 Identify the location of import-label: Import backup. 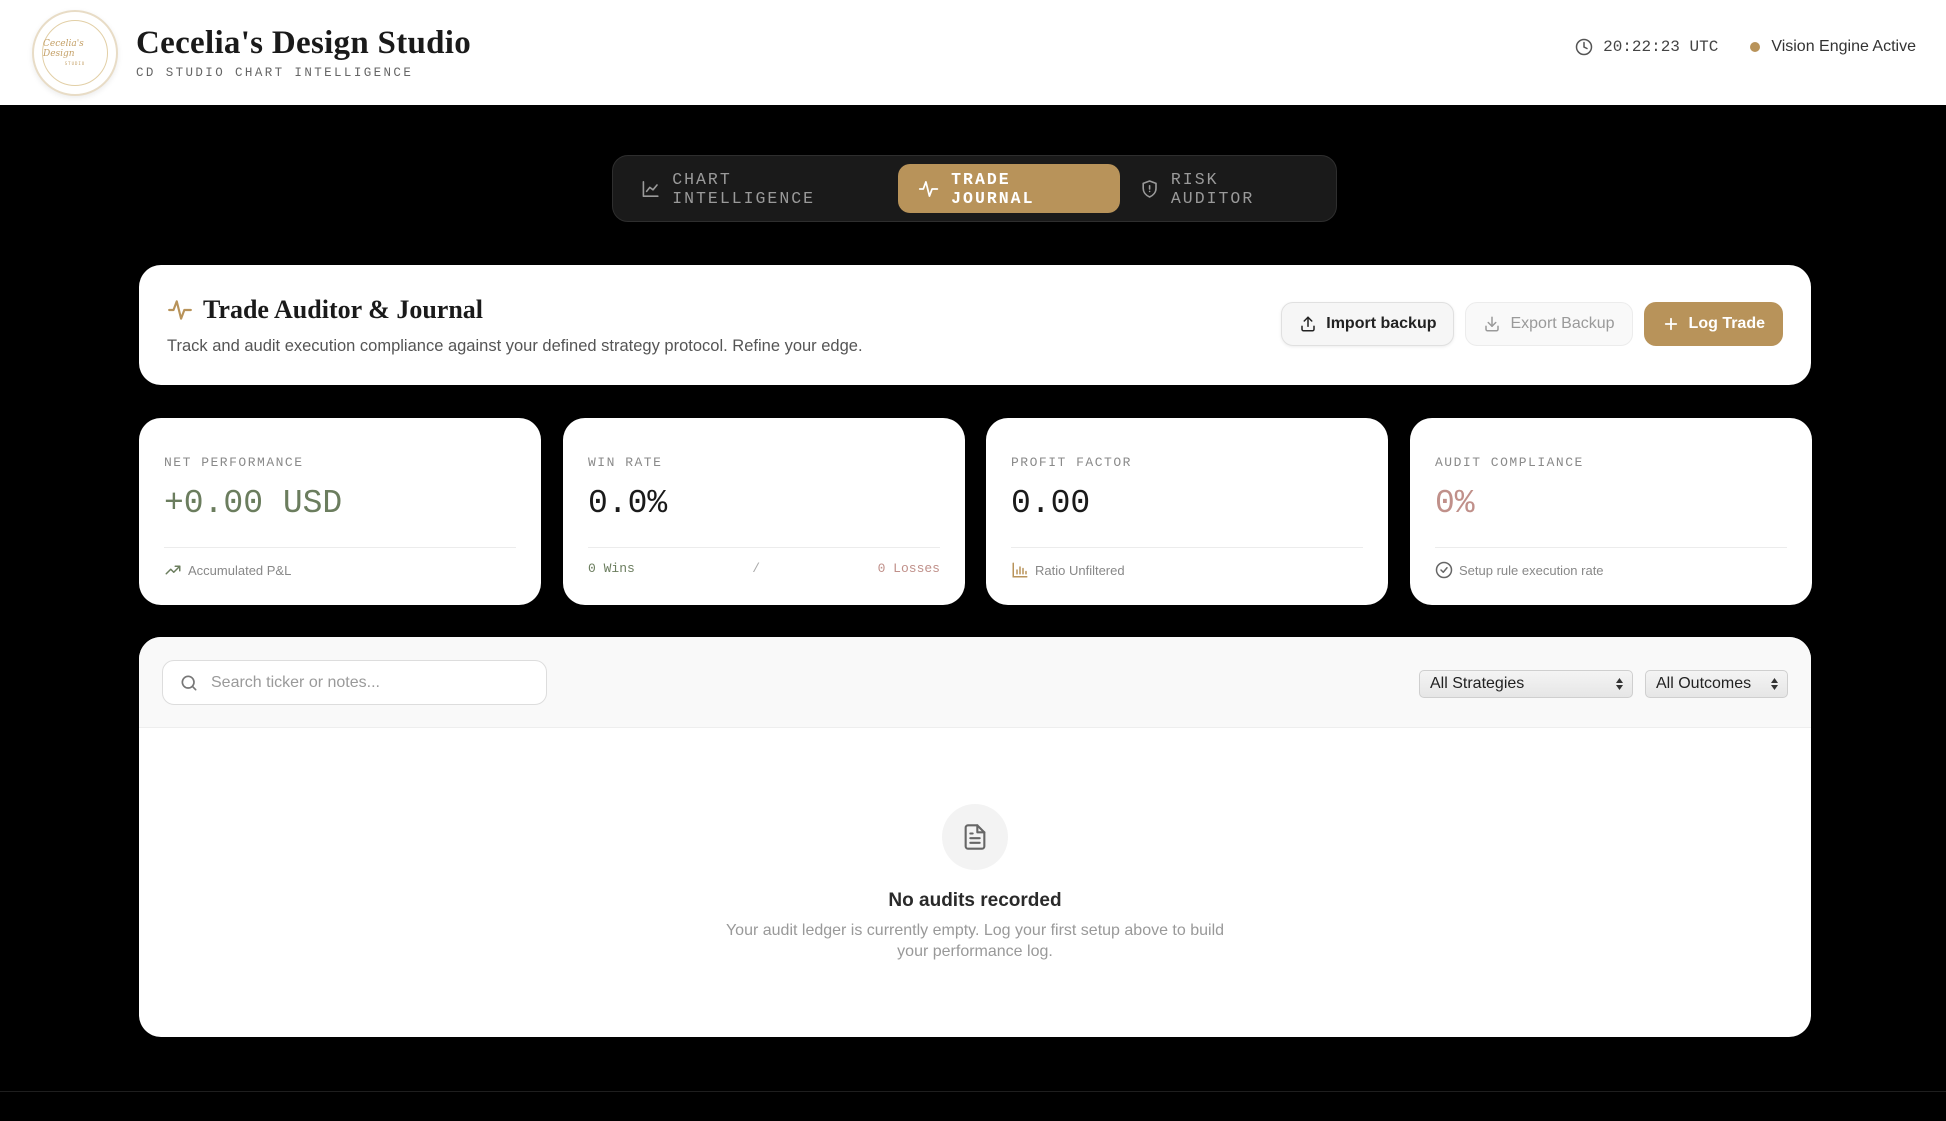
(1381, 323).